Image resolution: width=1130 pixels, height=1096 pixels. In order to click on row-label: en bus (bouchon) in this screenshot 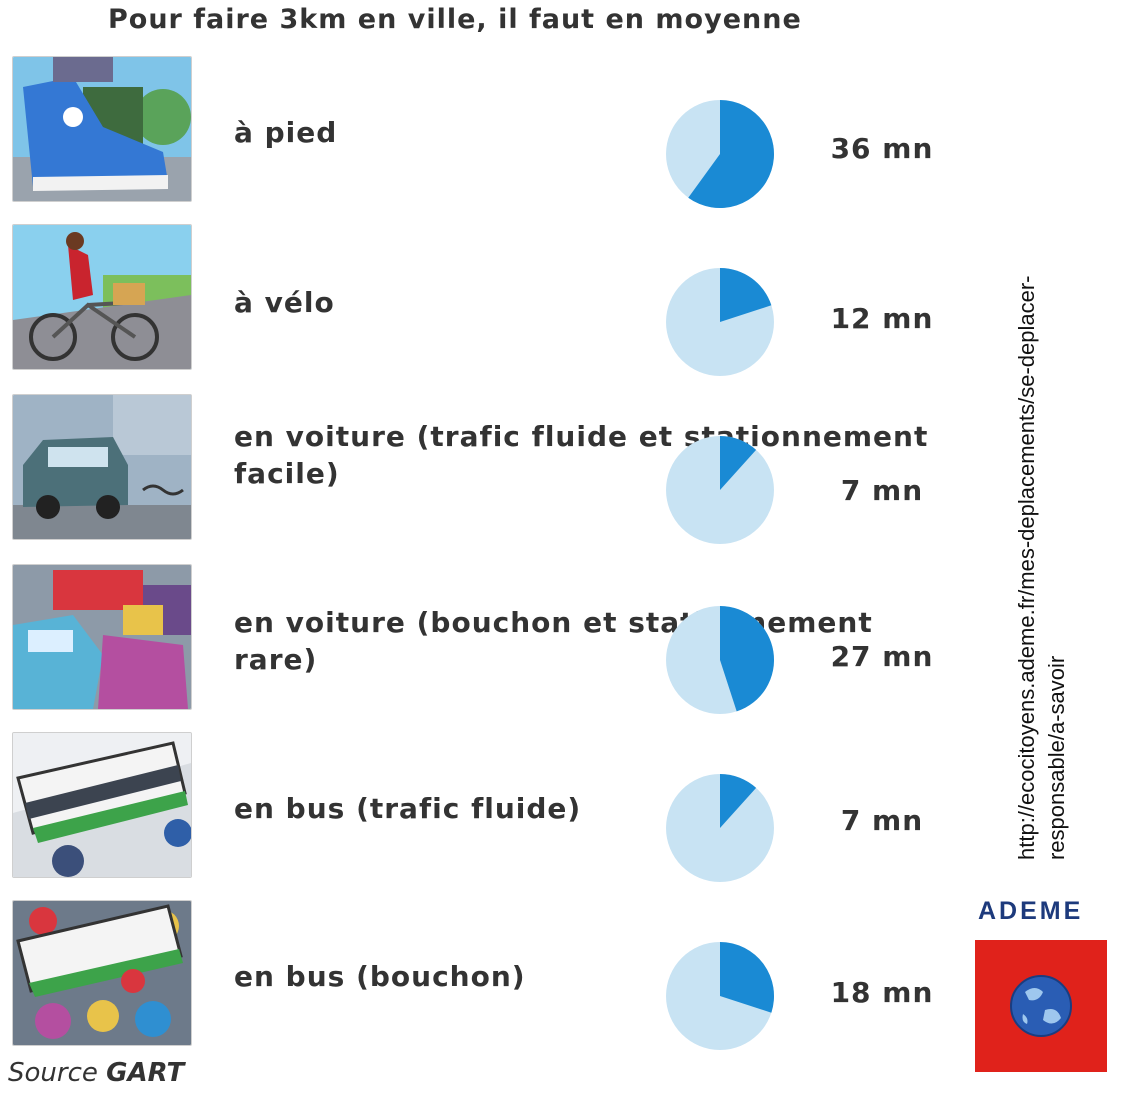, I will do `click(380, 976)`.